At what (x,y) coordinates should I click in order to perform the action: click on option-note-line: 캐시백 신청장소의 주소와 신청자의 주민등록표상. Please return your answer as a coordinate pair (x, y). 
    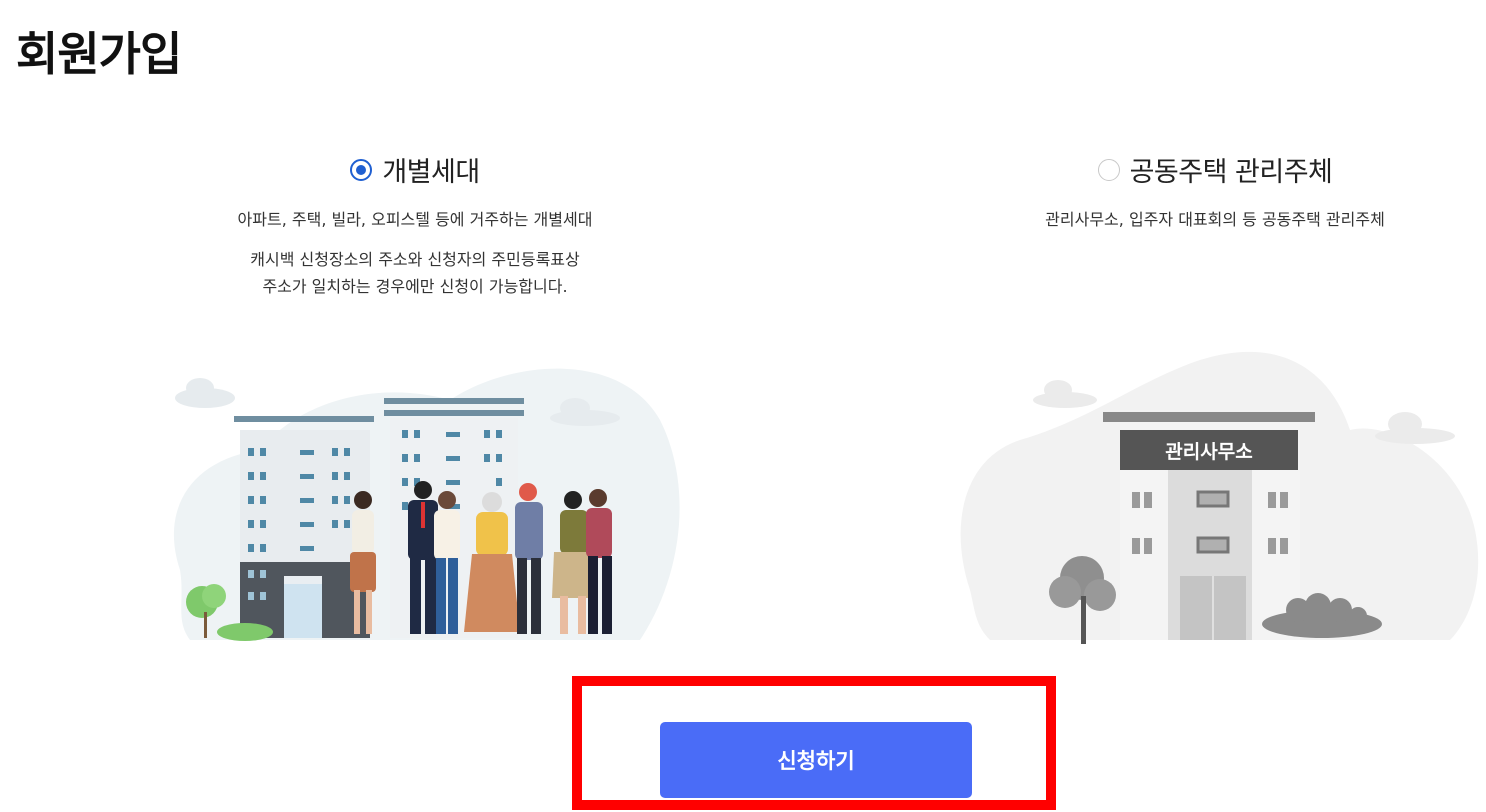
    Looking at the image, I should click on (415, 260).